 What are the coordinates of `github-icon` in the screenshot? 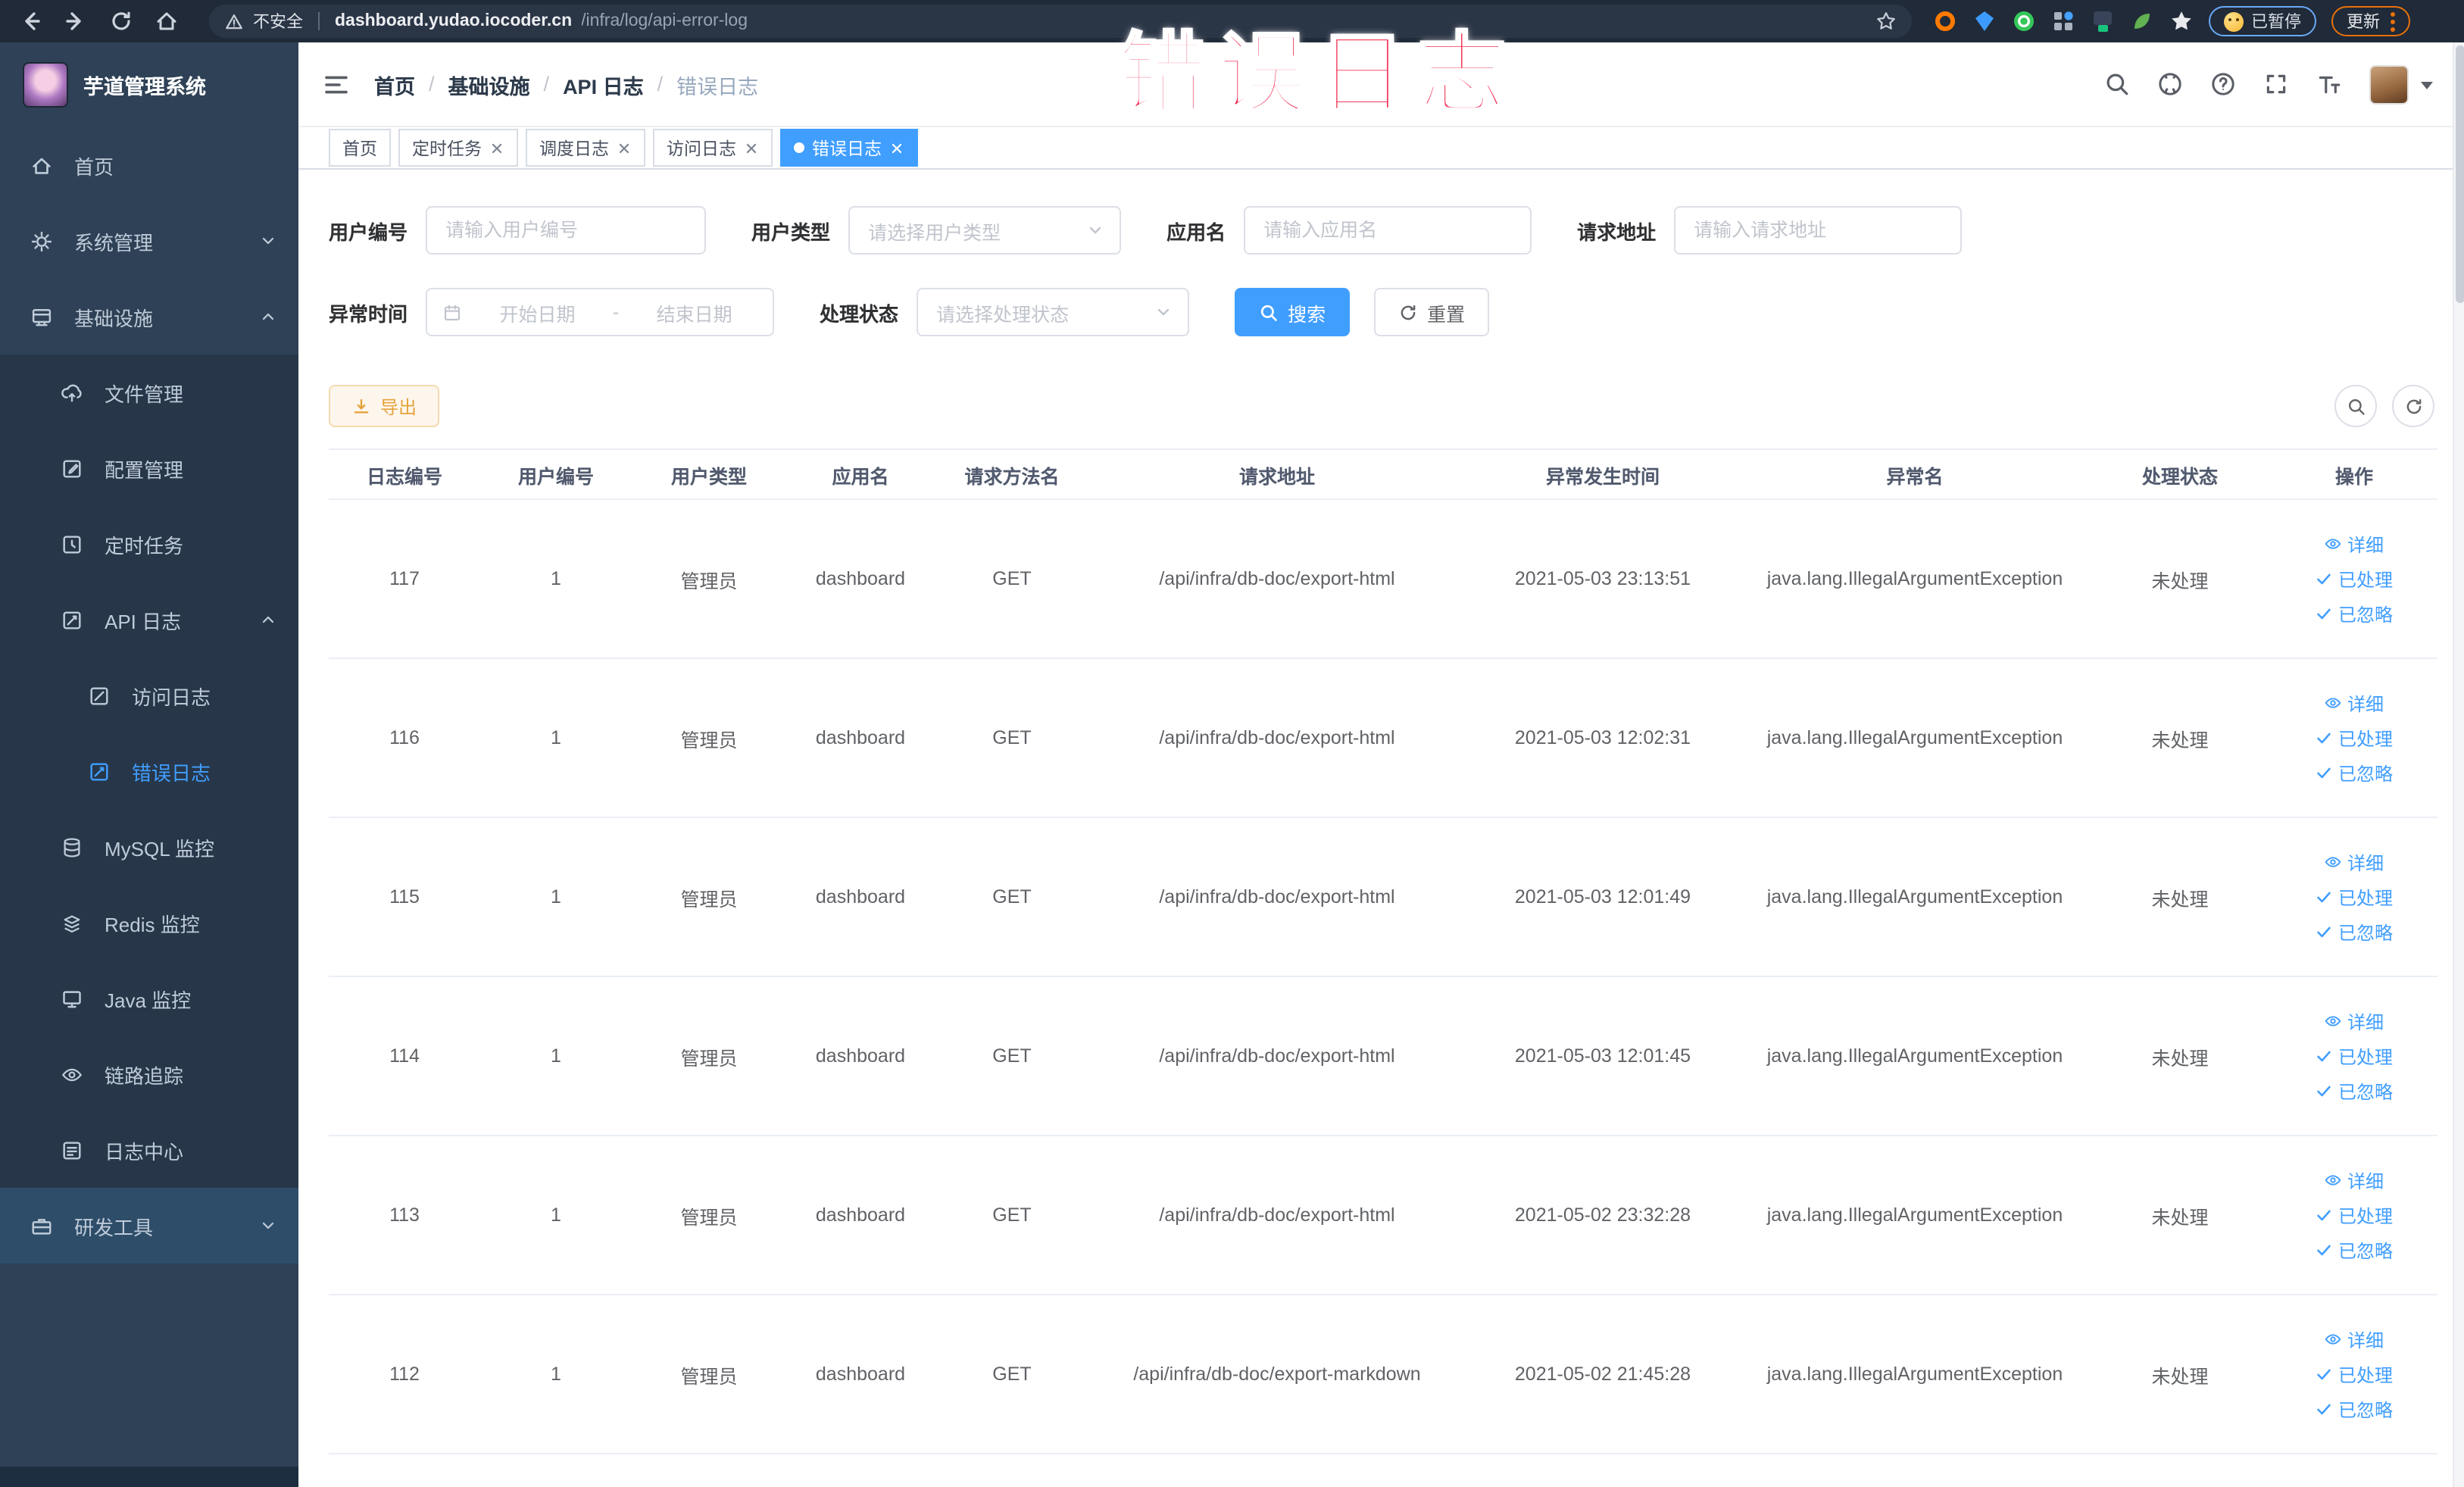 It's located at (2170, 84).